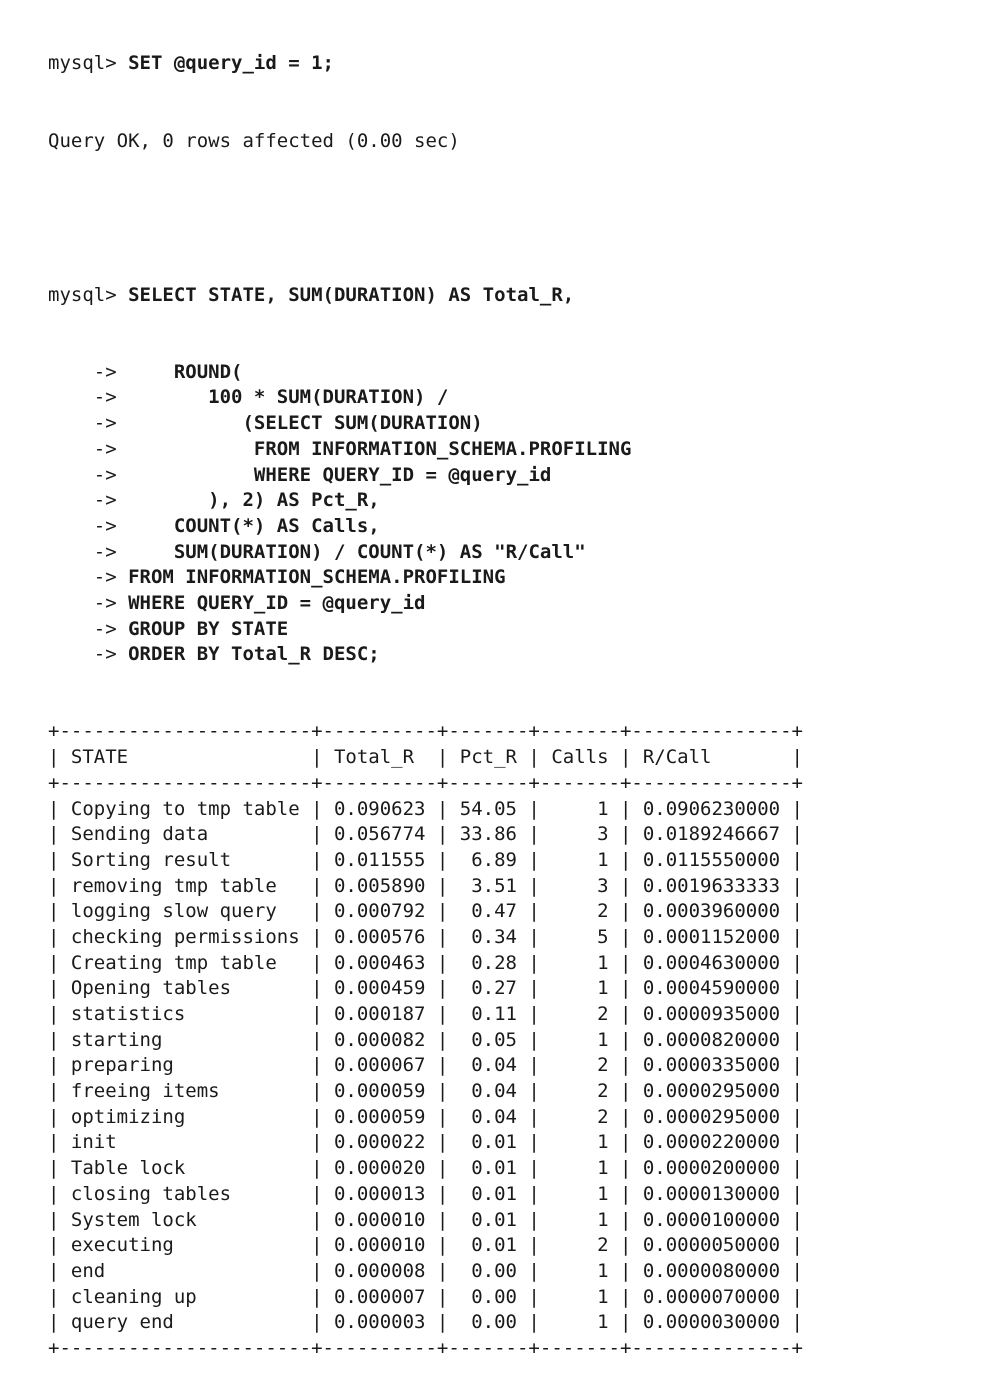  I want to click on query-text: COUNT(*) AS Calls,, so click(254, 525).